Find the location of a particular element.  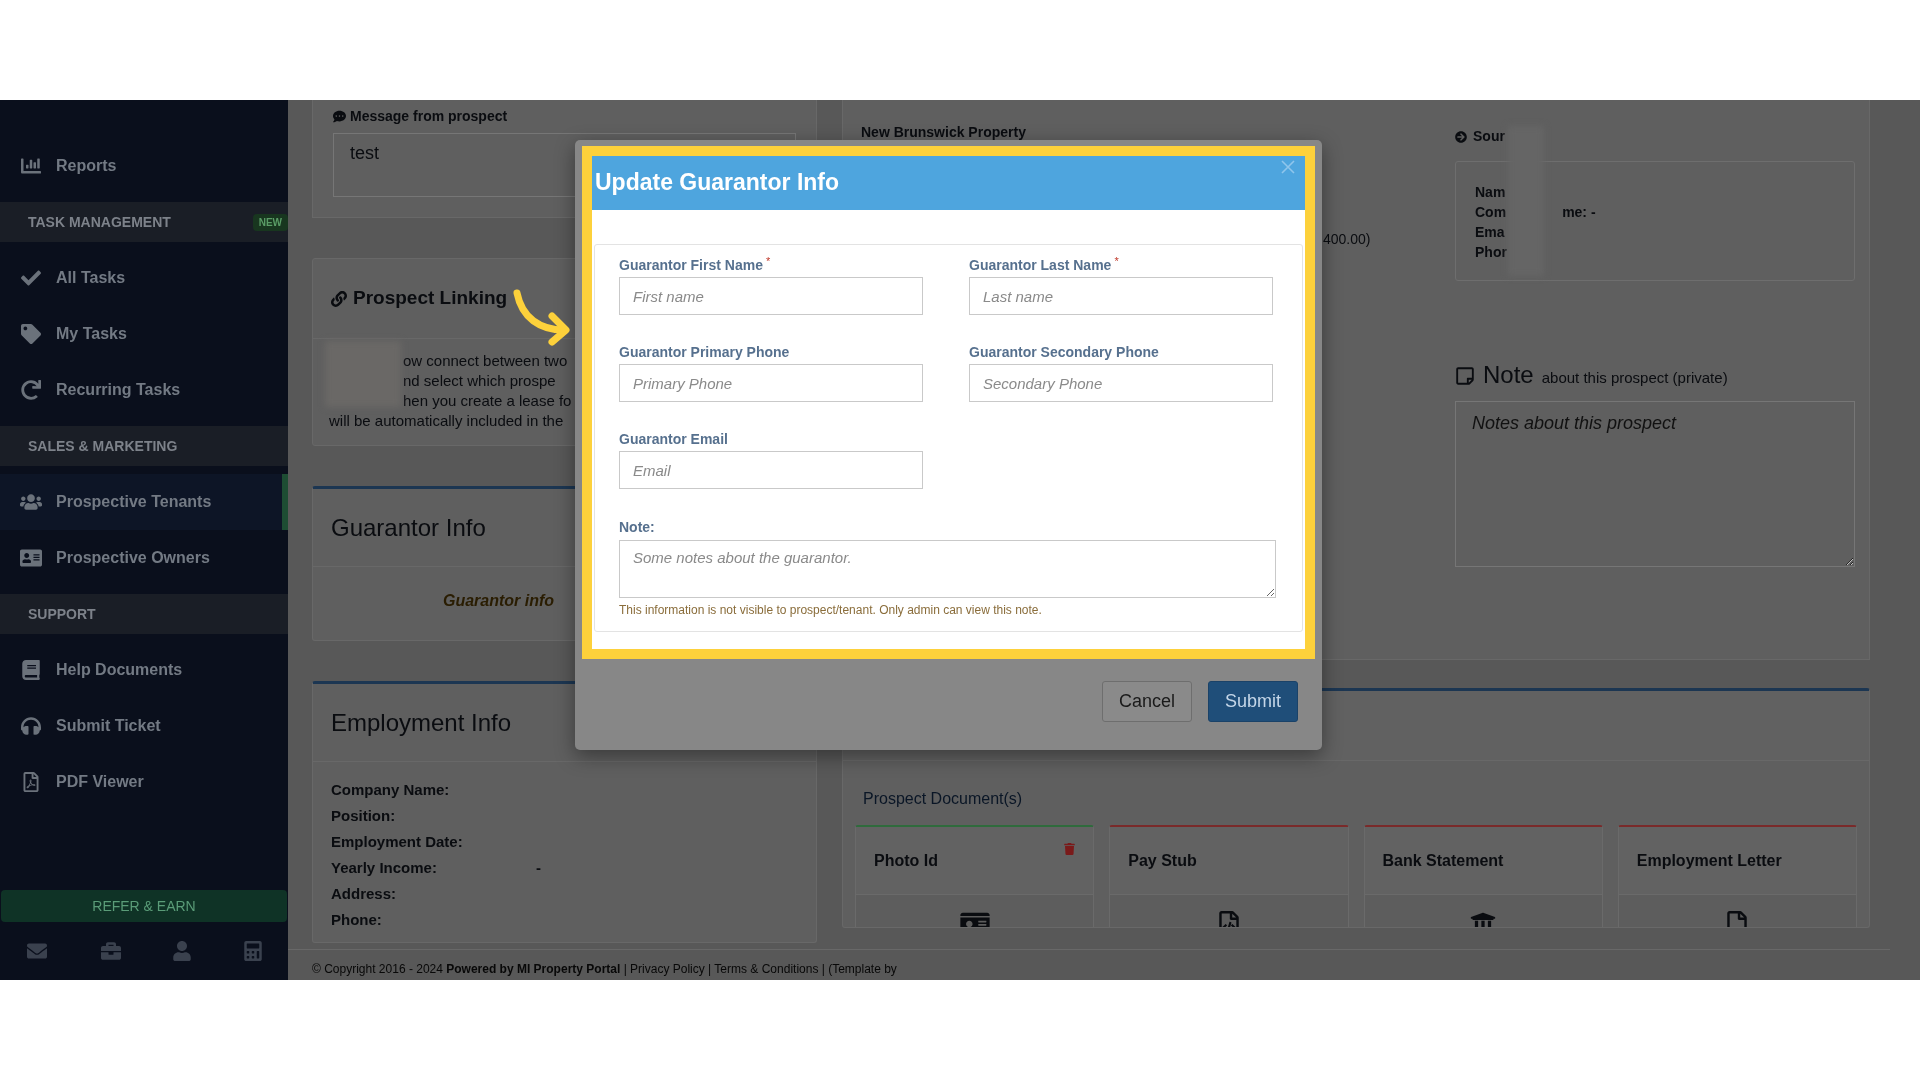

note-field: Notes about this prospect is located at coordinates (1655, 484).